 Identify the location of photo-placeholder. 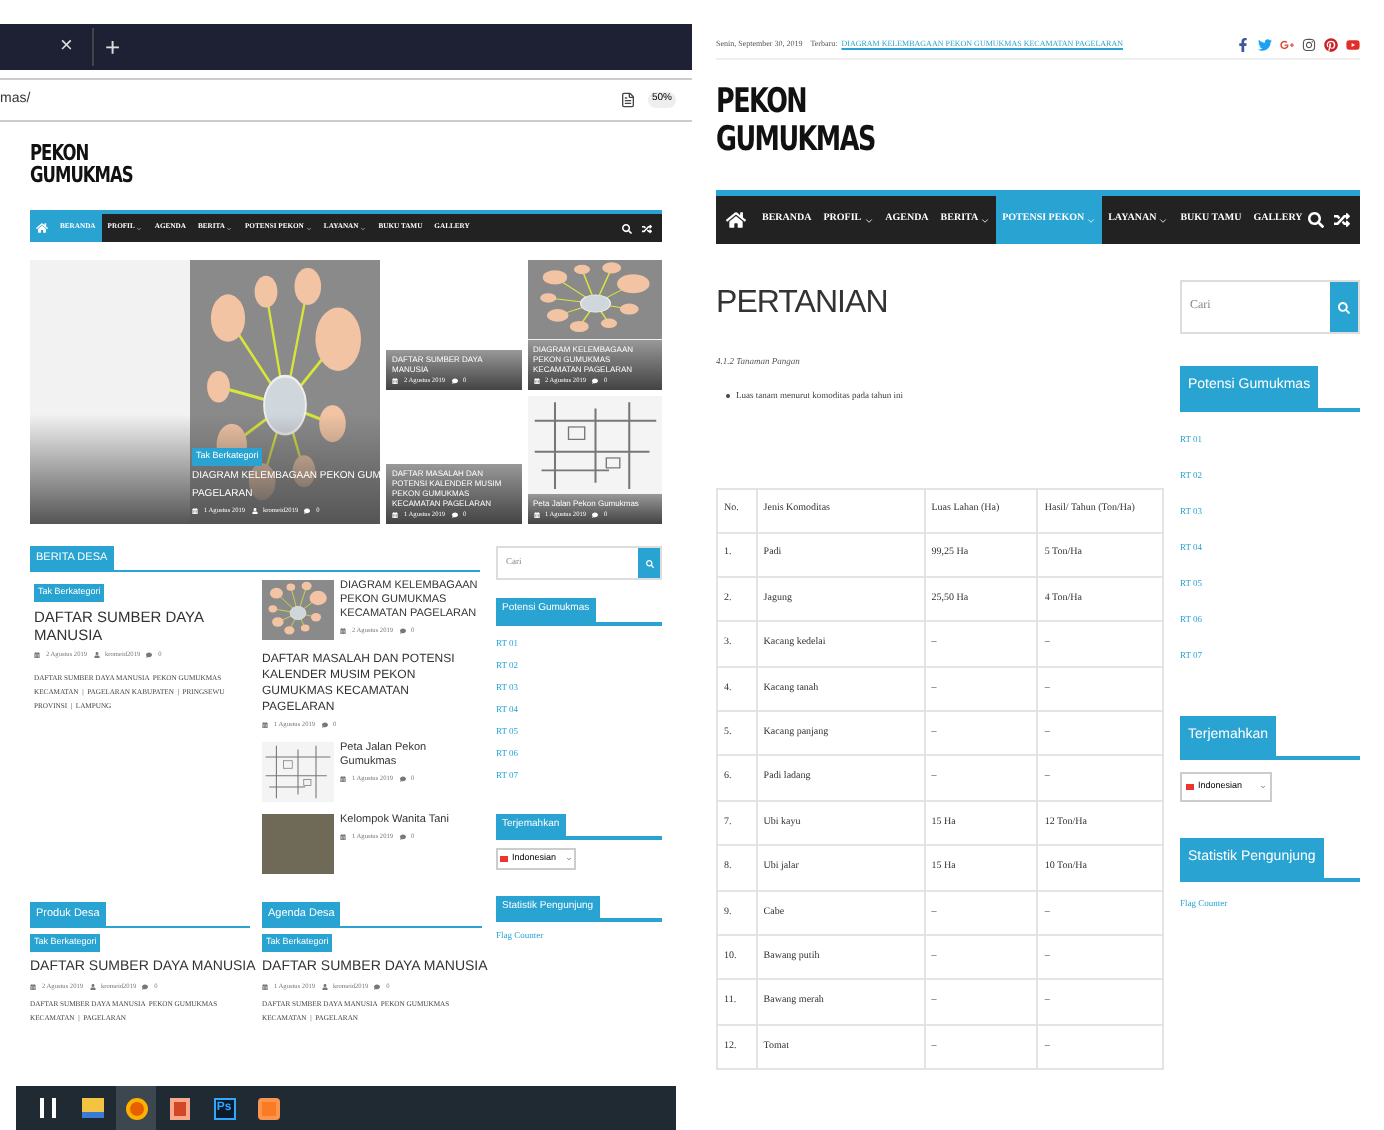
(298, 844).